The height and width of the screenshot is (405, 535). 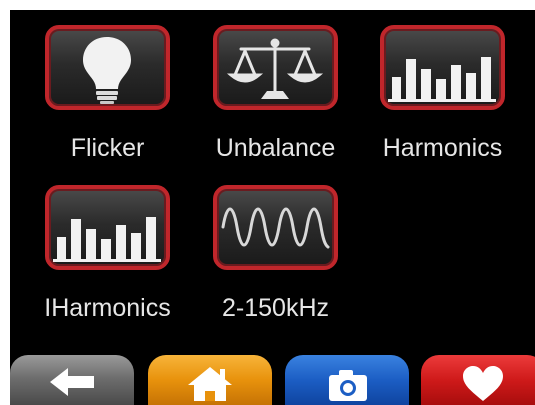 I want to click on camera-icon, so click(x=348, y=385).